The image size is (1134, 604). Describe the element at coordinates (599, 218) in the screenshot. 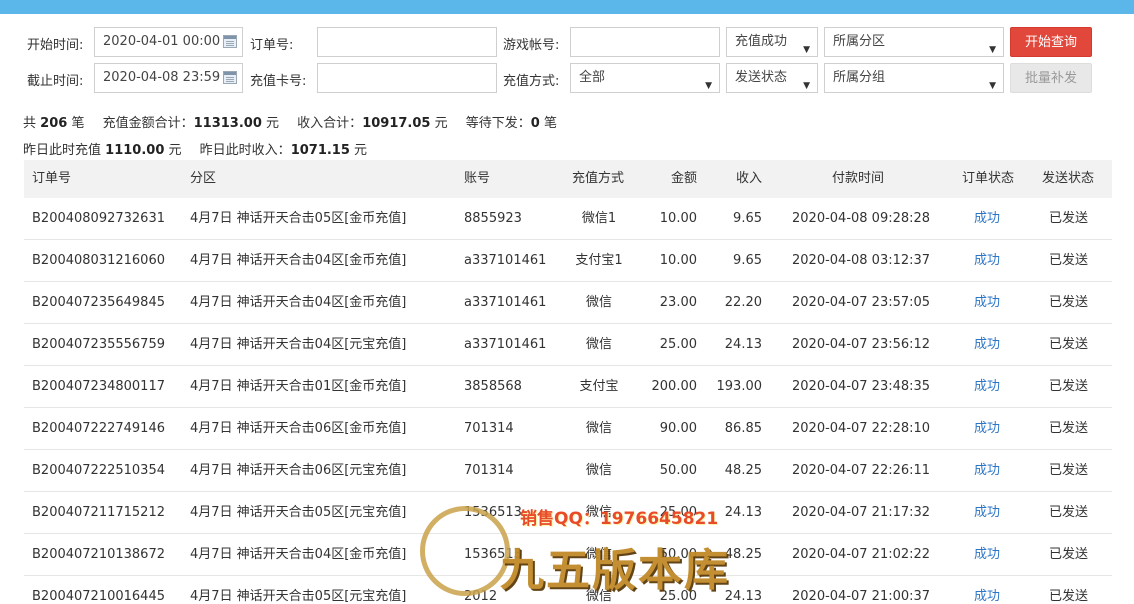

I see `cell-method: 微信1` at that location.